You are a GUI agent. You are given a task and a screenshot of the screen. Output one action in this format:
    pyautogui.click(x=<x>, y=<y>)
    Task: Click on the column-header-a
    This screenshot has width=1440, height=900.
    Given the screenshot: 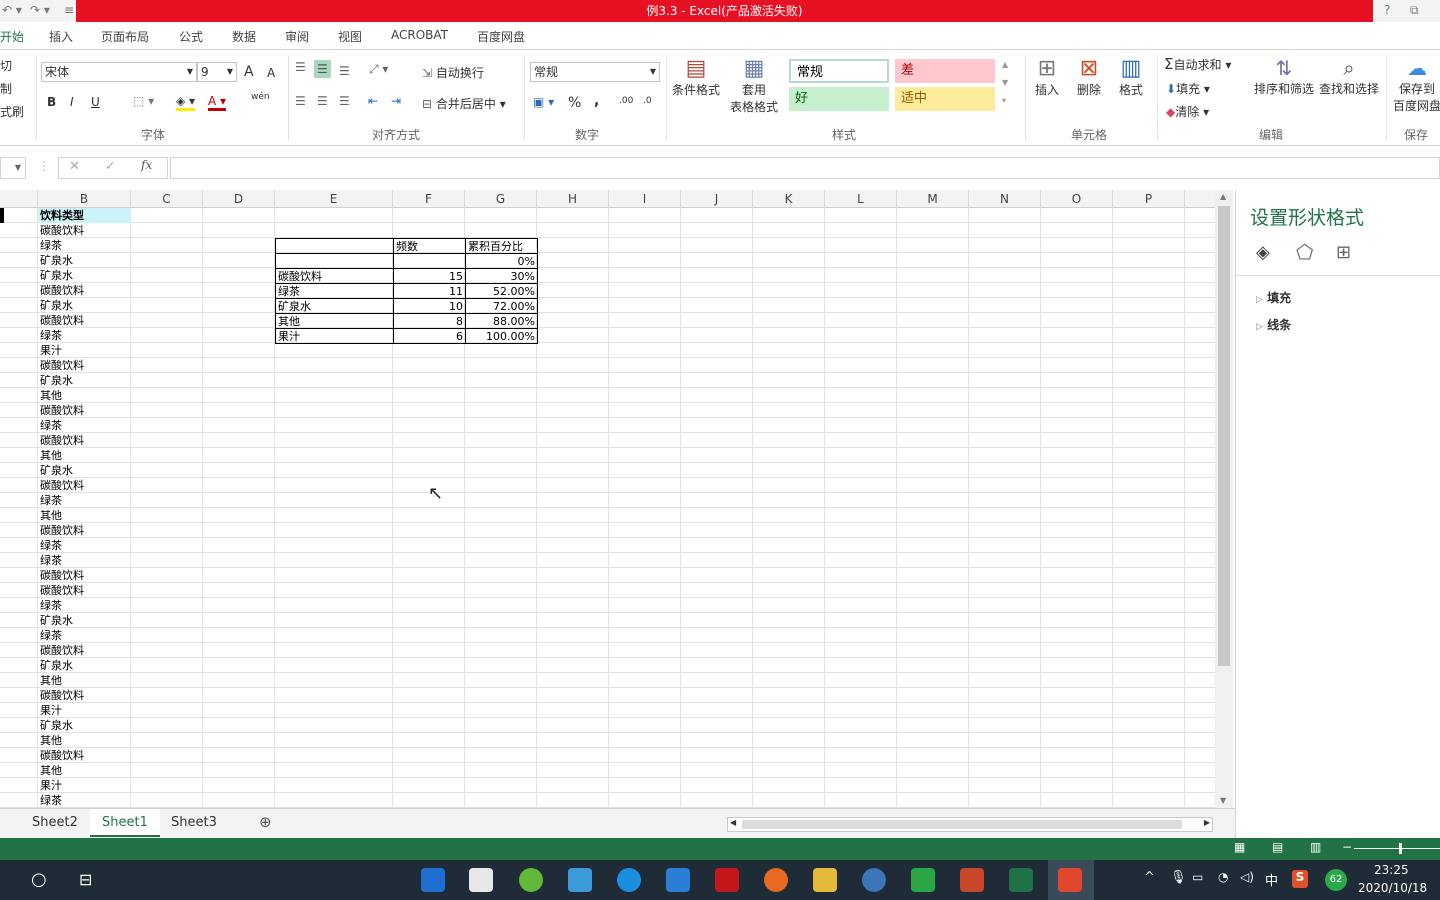 What is the action you would take?
    pyautogui.click(x=19, y=199)
    